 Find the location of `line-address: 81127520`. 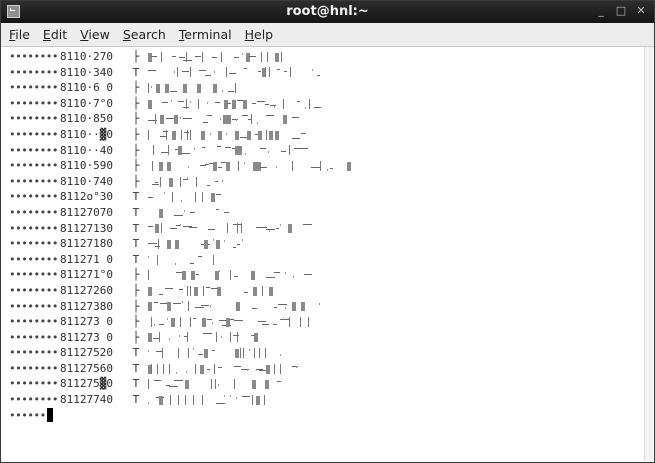

line-address: 81127520 is located at coordinates (86, 353).